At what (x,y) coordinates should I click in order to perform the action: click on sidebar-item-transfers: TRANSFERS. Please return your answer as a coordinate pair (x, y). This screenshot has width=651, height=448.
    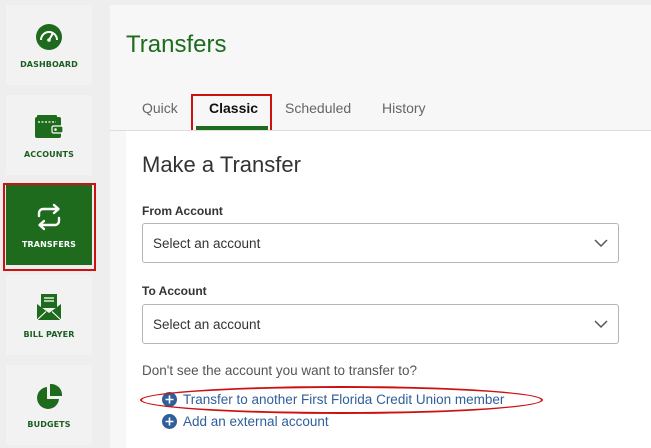
    Looking at the image, I should click on (49, 225).